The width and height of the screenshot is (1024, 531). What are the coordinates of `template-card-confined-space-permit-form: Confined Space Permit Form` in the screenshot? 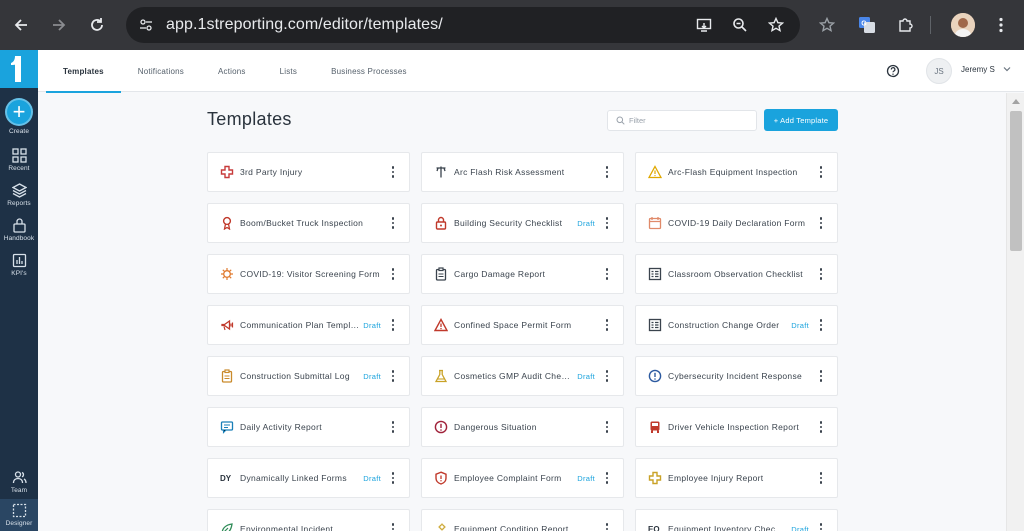 It's located at (522, 325).